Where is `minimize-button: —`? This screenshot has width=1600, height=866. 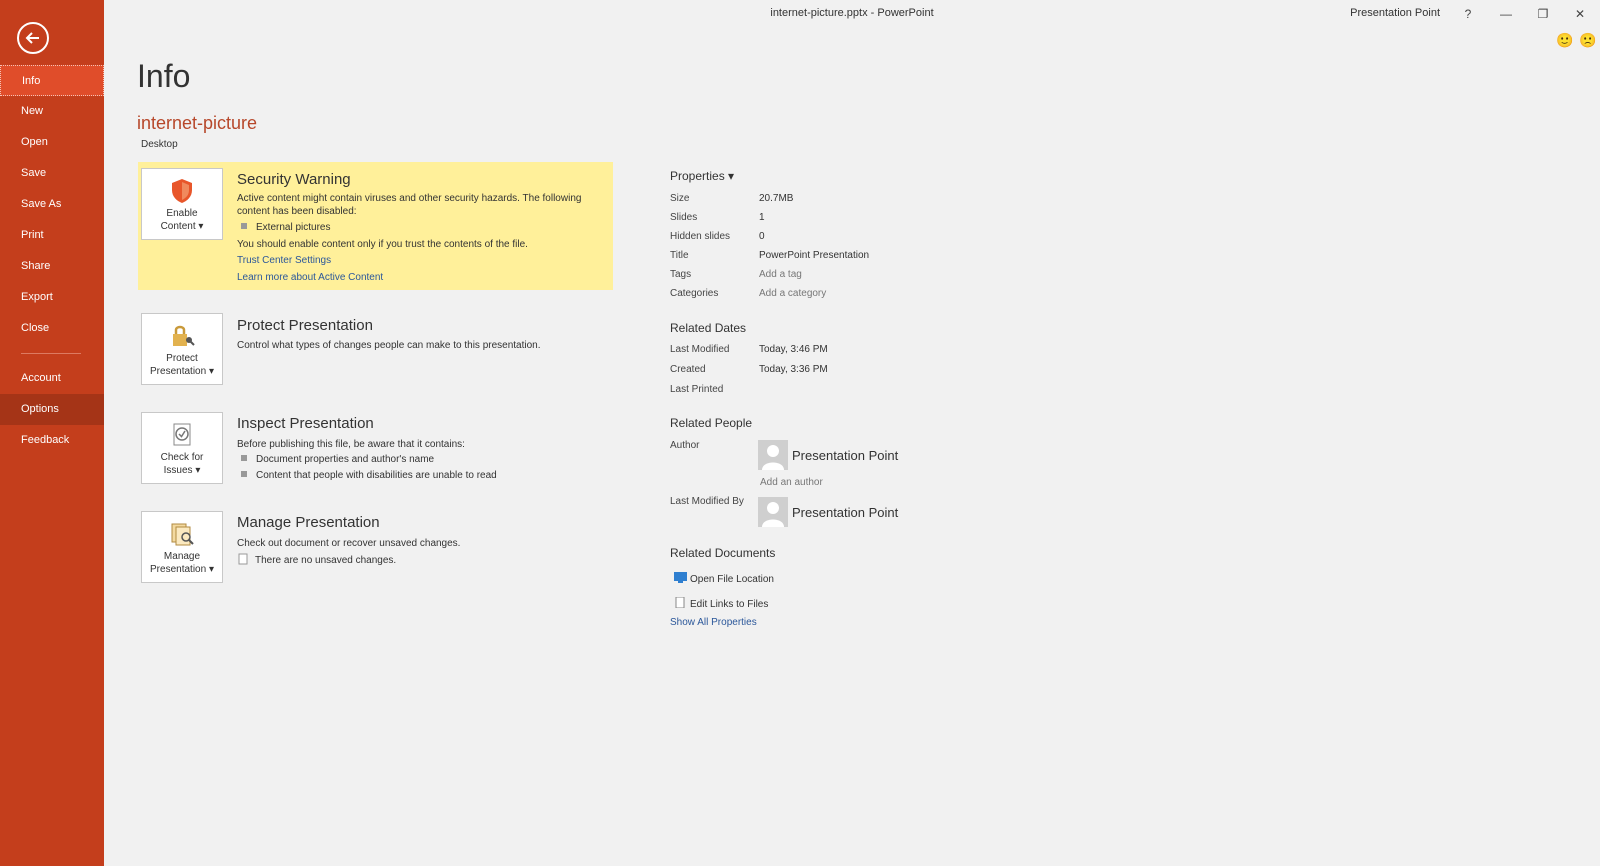
minimize-button: — is located at coordinates (1506, 14).